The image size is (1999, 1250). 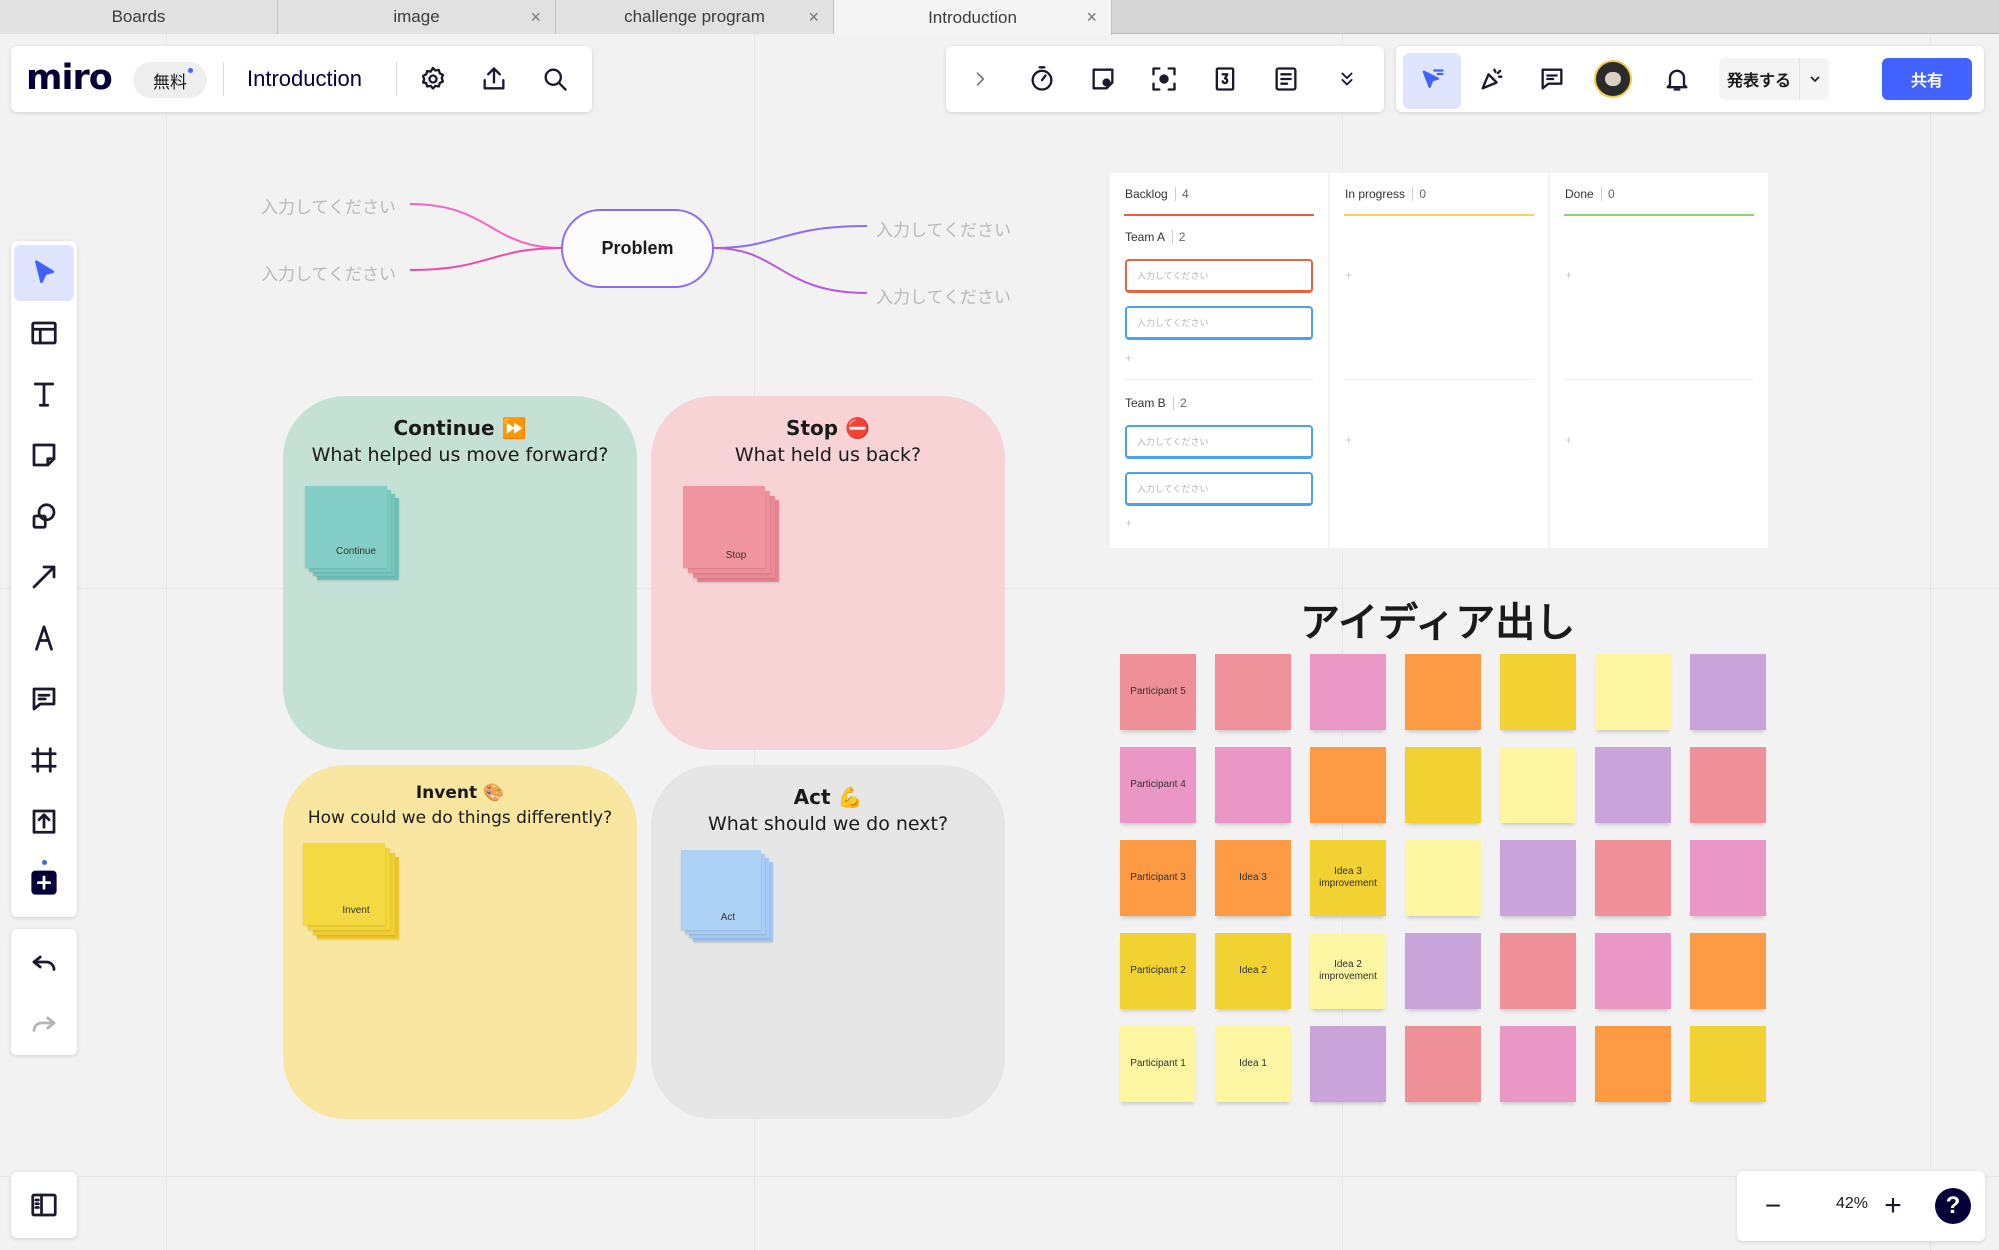 I want to click on sticky-stack-invent: Invent, so click(x=351, y=891).